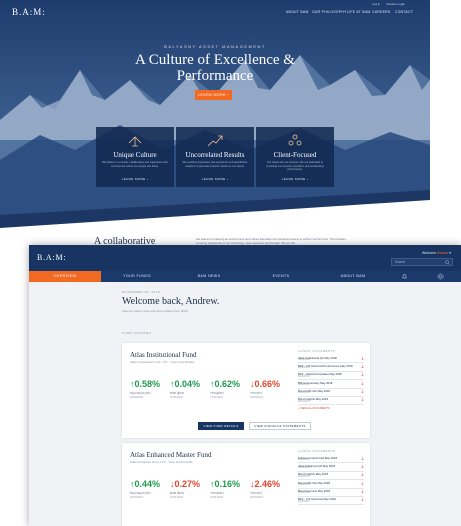 Image resolution: width=461 pixels, height=526 pixels. Describe the element at coordinates (215, 141) in the screenshot. I see `chart-line-icon` at that location.